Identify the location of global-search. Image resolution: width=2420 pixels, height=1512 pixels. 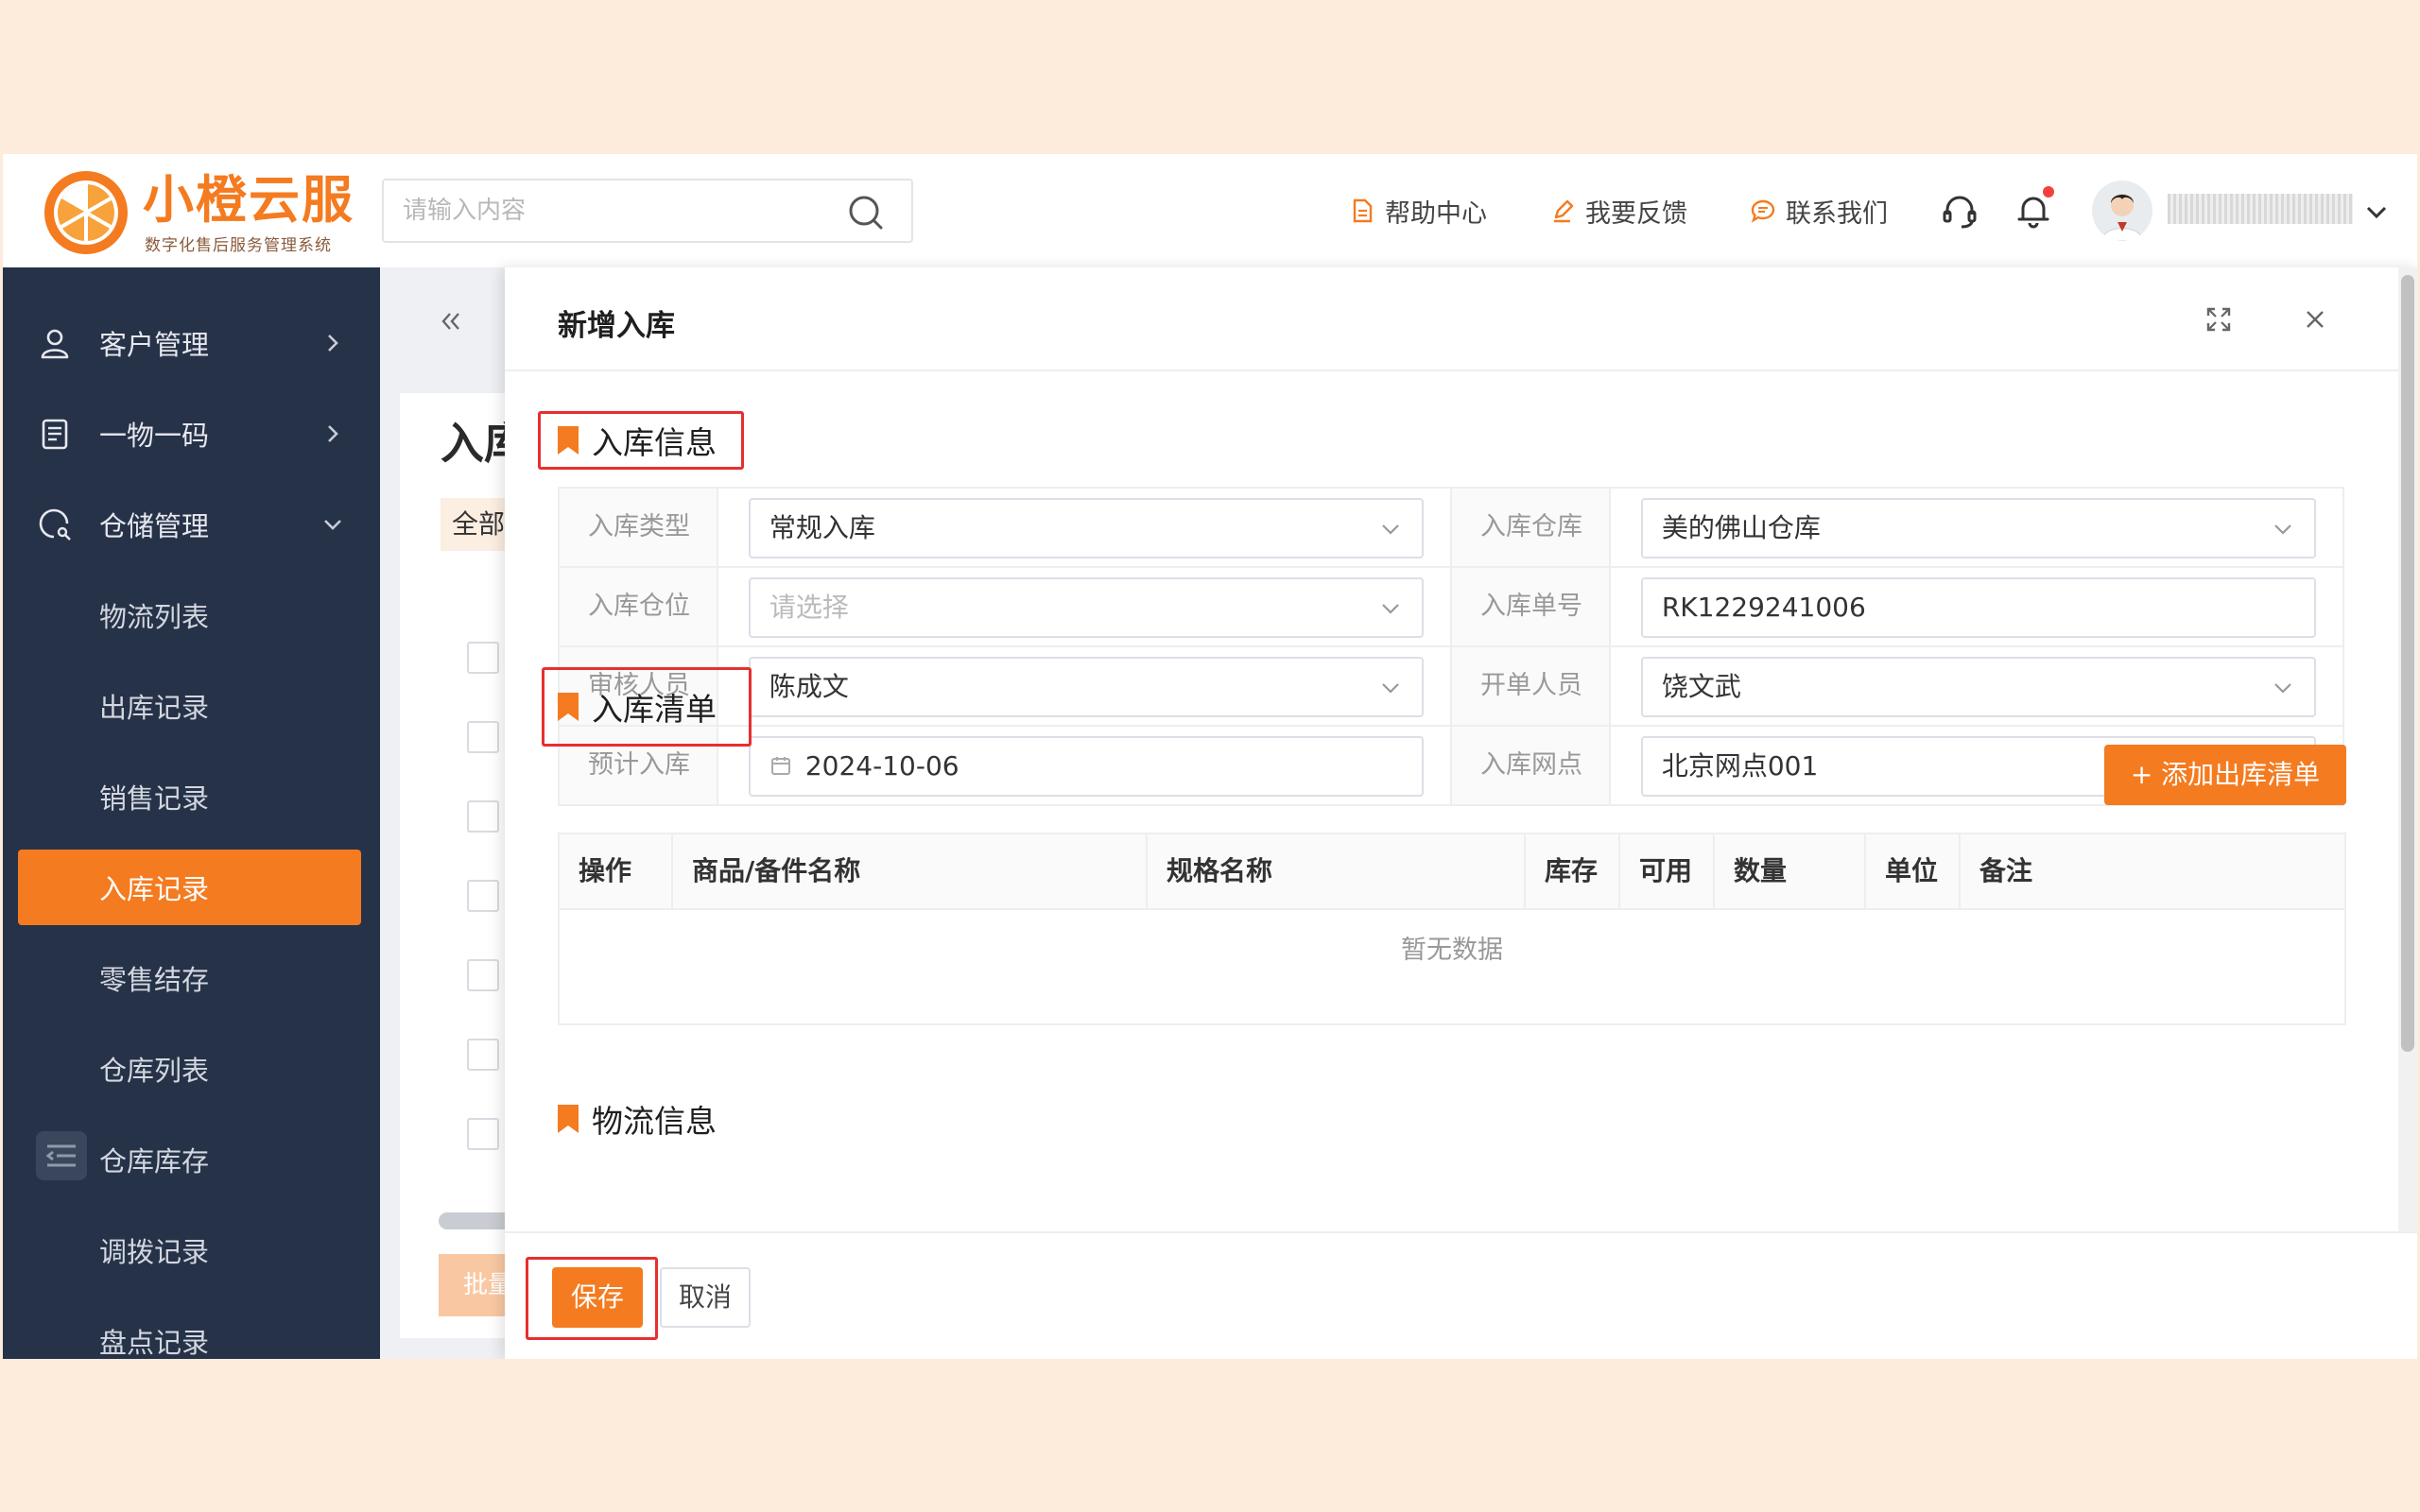
(647, 211).